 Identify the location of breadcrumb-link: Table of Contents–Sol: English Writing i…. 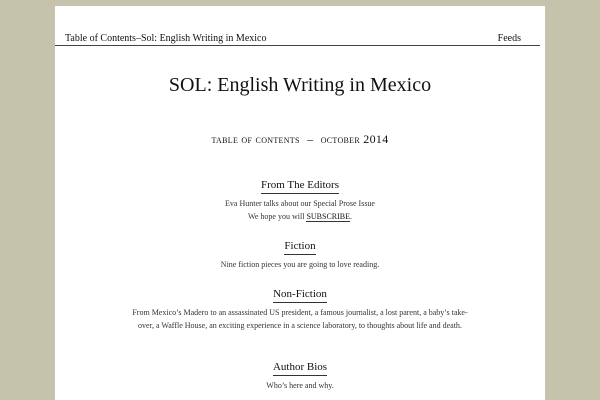
(165, 38).